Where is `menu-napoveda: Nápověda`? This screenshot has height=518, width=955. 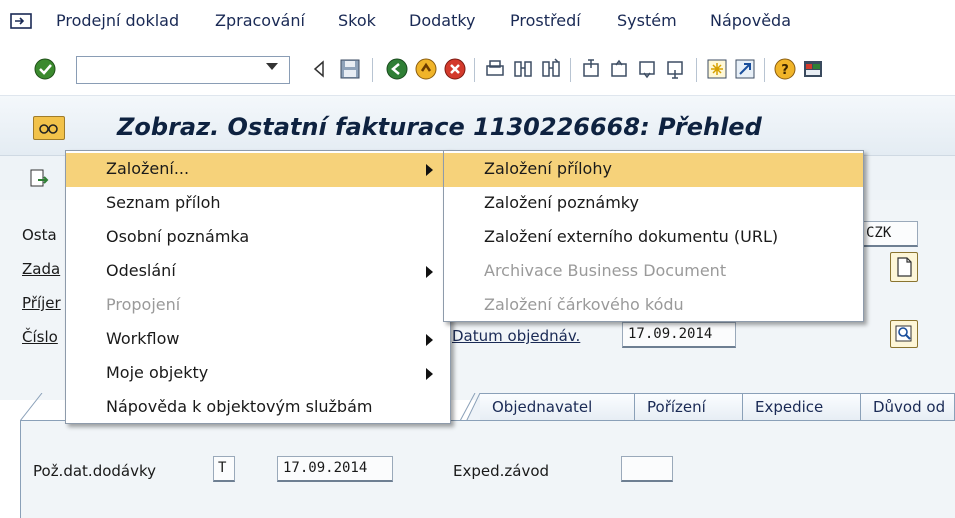 menu-napoveda: Nápověda is located at coordinates (750, 20).